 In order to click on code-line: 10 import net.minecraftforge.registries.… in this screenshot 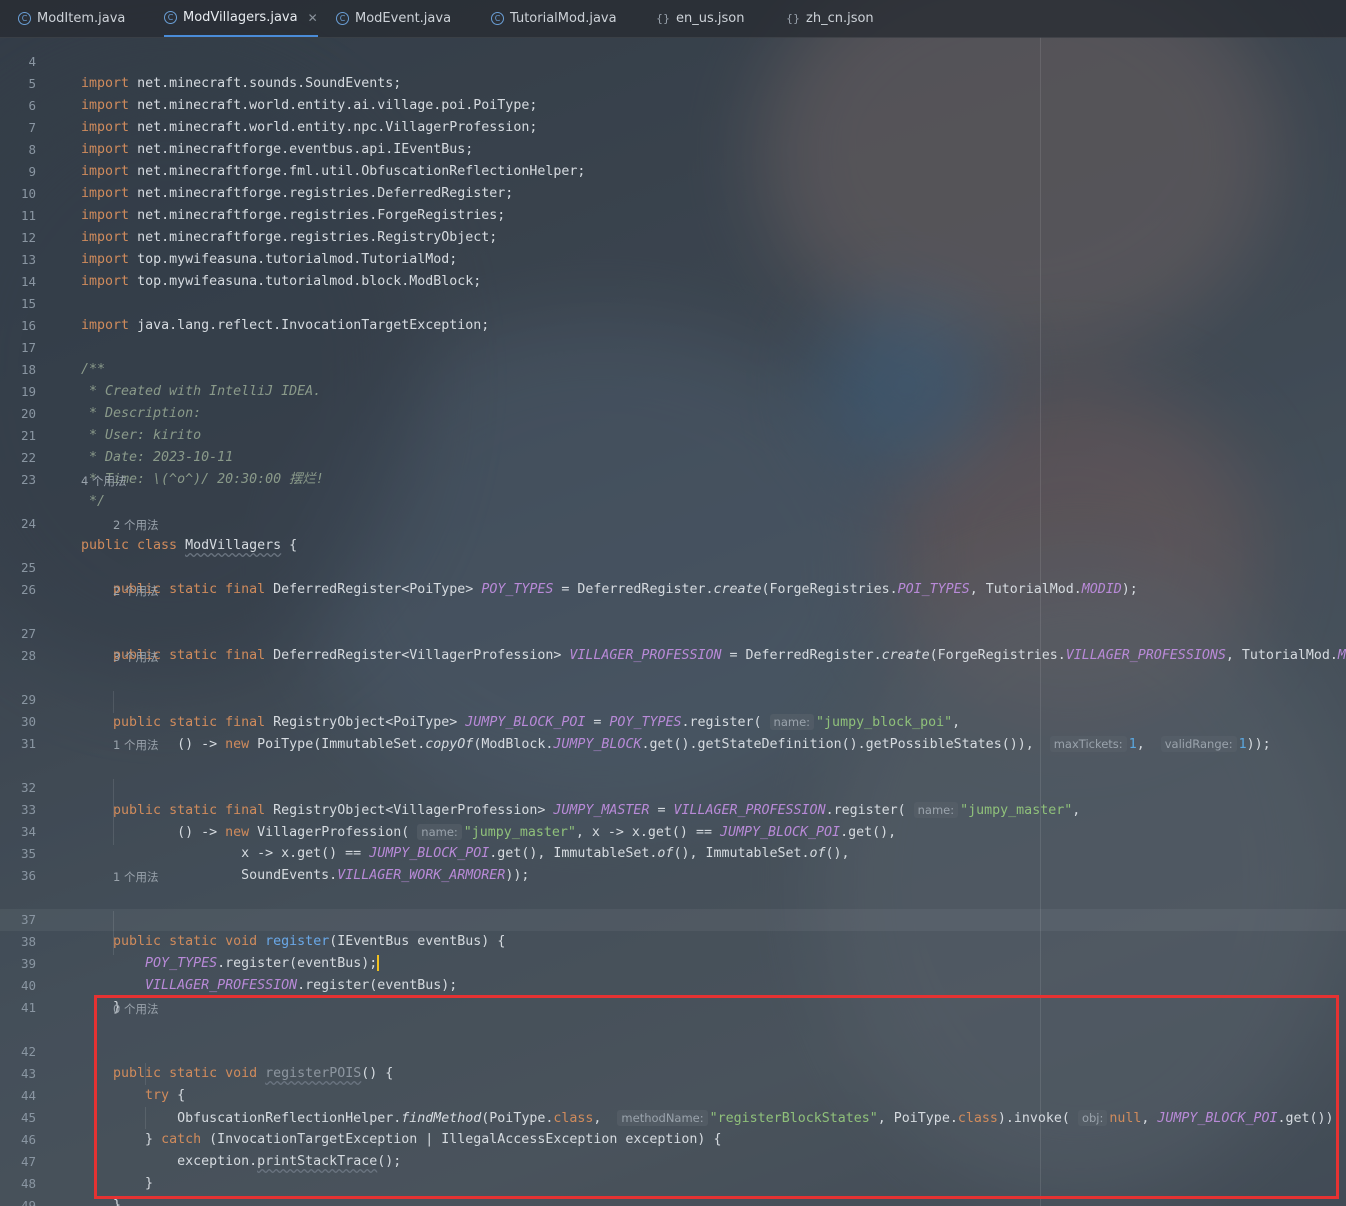, I will do `click(252, 192)`.